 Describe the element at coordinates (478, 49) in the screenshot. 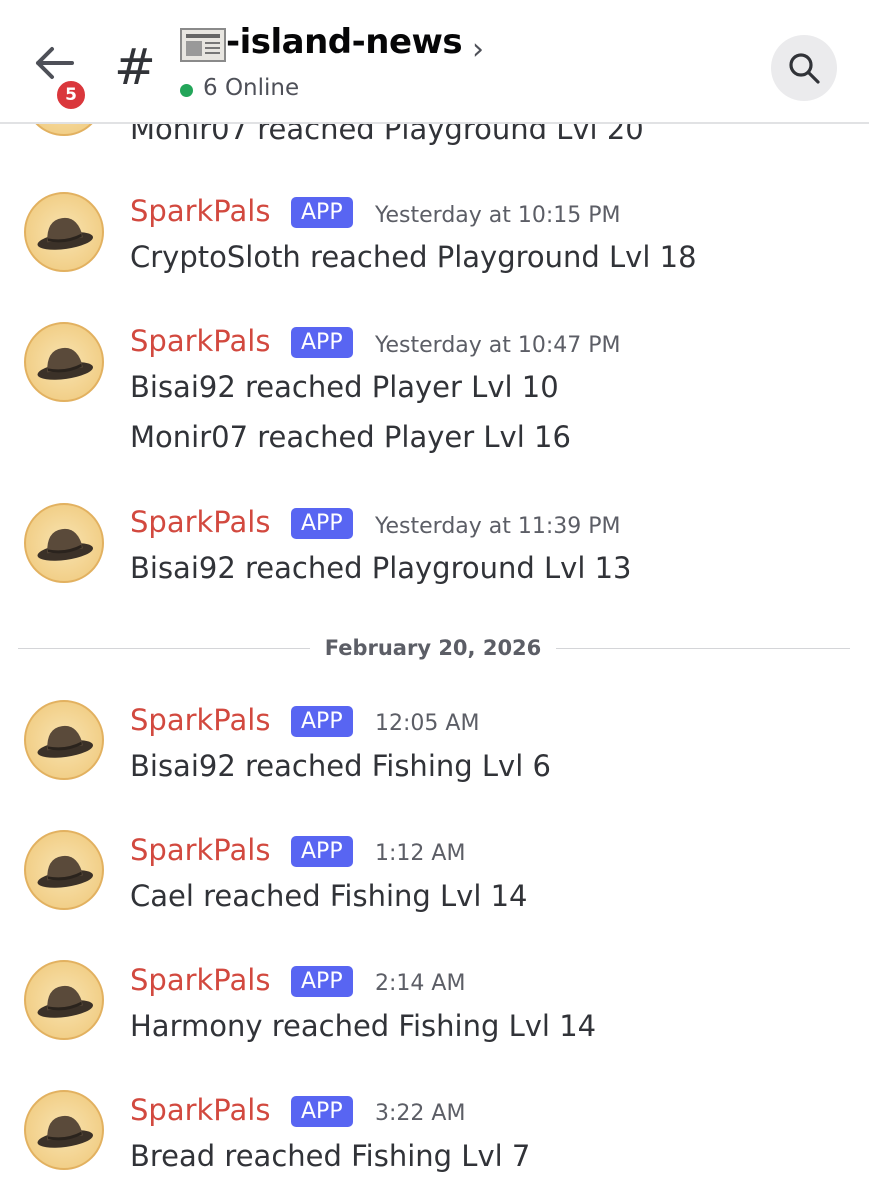

I see `chevron-right-icon: ›` at that location.